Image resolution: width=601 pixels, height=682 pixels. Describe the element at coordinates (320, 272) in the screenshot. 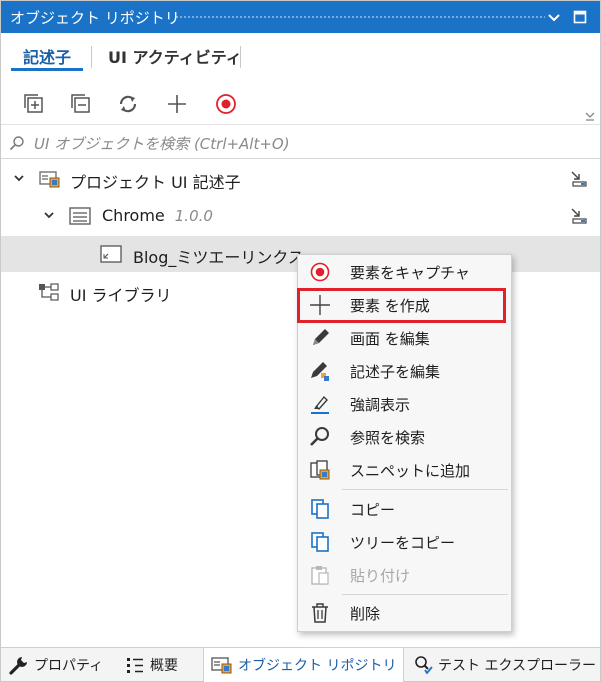

I see `capture-icon` at that location.